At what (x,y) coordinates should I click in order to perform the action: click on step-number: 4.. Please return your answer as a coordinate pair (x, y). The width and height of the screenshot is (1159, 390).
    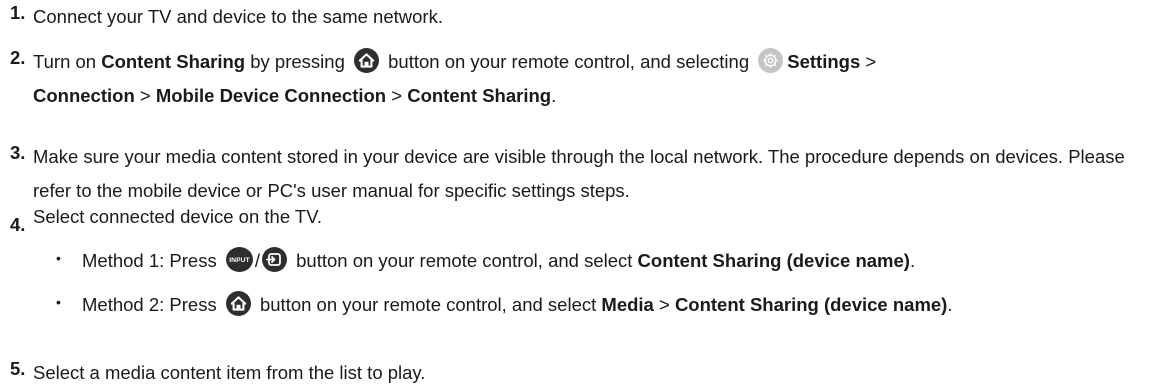
    Looking at the image, I should click on (18, 224).